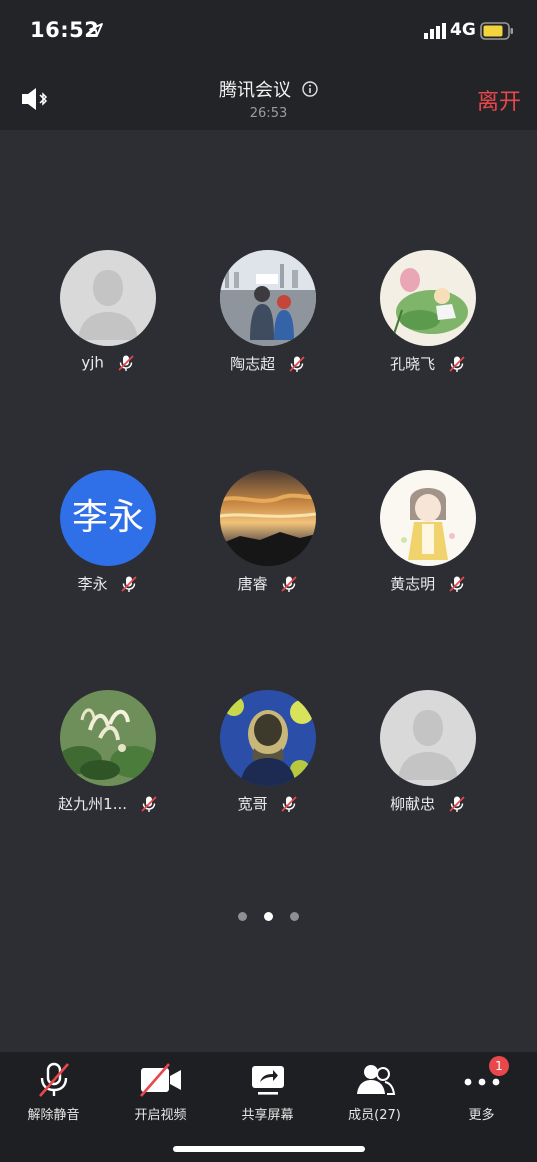 The image size is (537, 1162). I want to click on illustration-avatar, so click(428, 518).